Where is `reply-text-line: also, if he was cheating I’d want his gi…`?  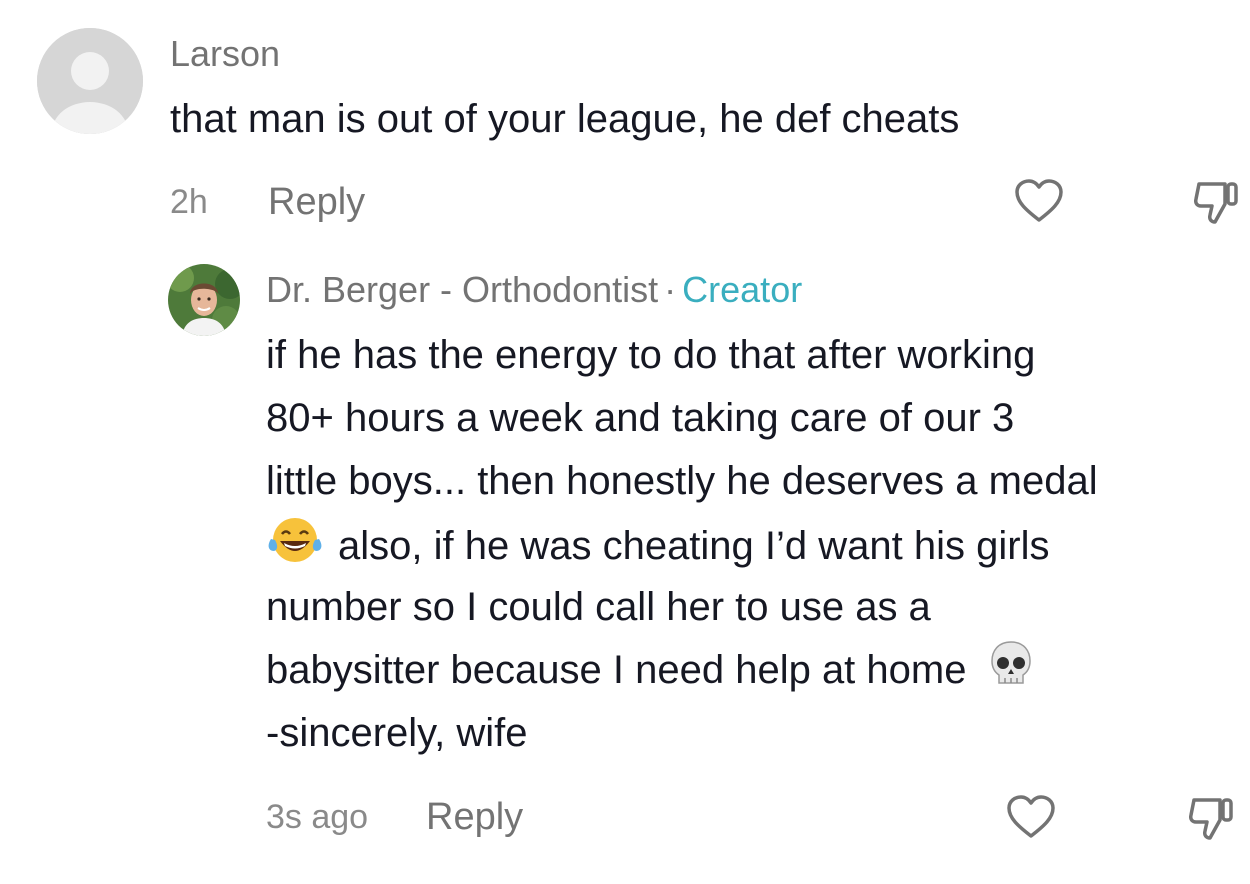
reply-text-line: also, if he was cheating I’d want his gi… is located at coordinates (694, 546).